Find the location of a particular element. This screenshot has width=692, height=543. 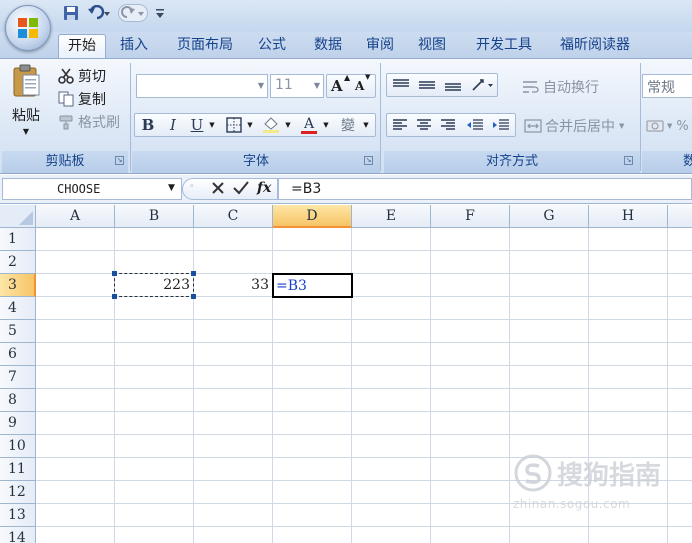

number-format-value: 常规 is located at coordinates (661, 88).